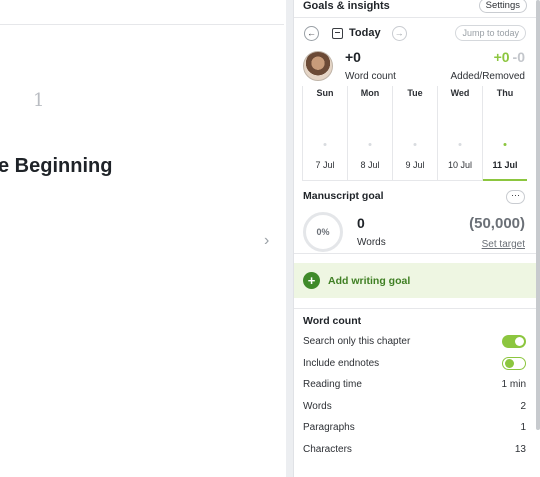  Describe the element at coordinates (329, 428) in the screenshot. I see `row-label: Paragraphs` at that location.